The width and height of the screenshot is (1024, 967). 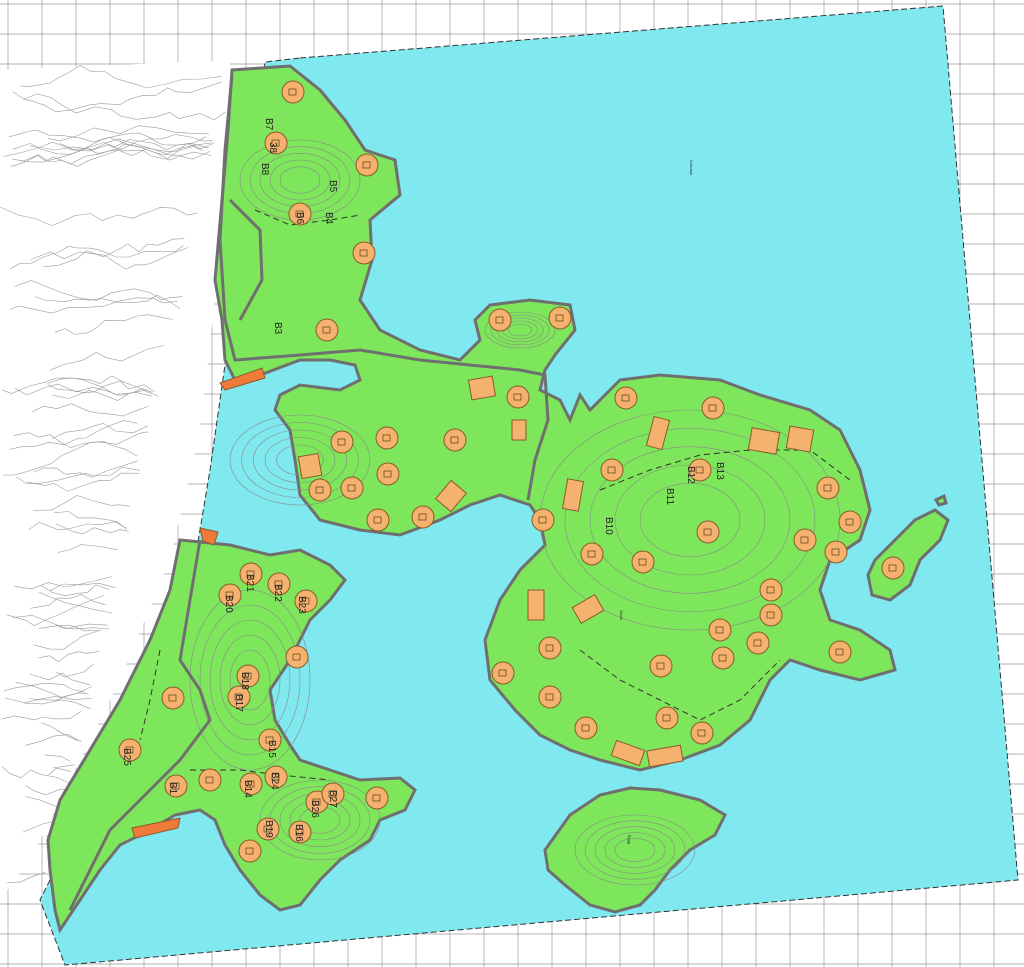 I want to click on plot-label: B23, so click(x=301, y=605).